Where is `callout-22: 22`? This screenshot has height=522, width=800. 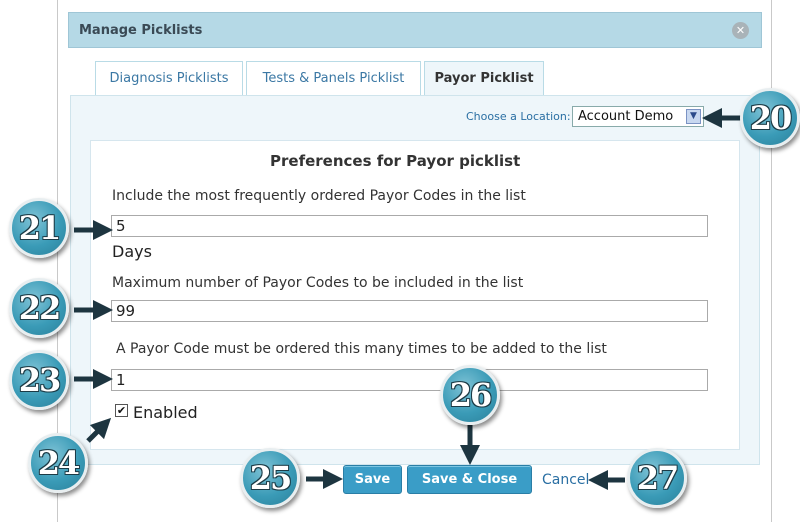
callout-22: 22 is located at coordinates (39, 308).